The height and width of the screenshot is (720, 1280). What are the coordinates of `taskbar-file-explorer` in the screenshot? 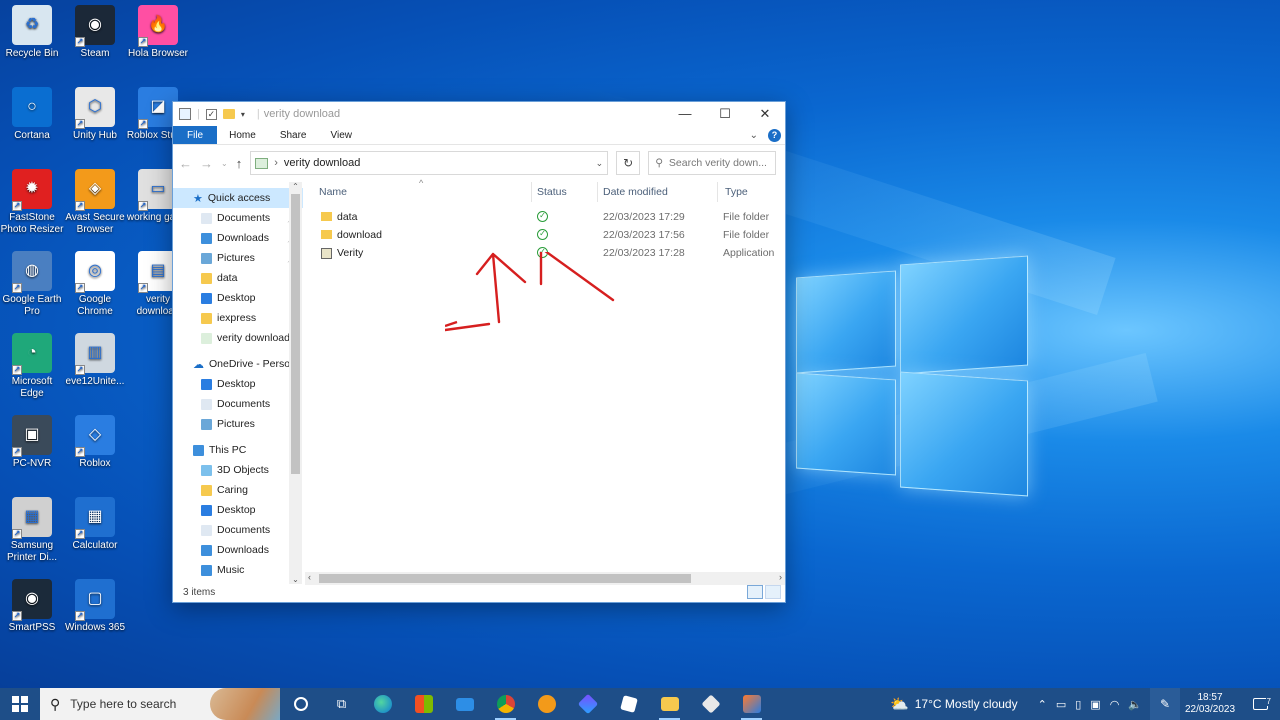 It's located at (669, 704).